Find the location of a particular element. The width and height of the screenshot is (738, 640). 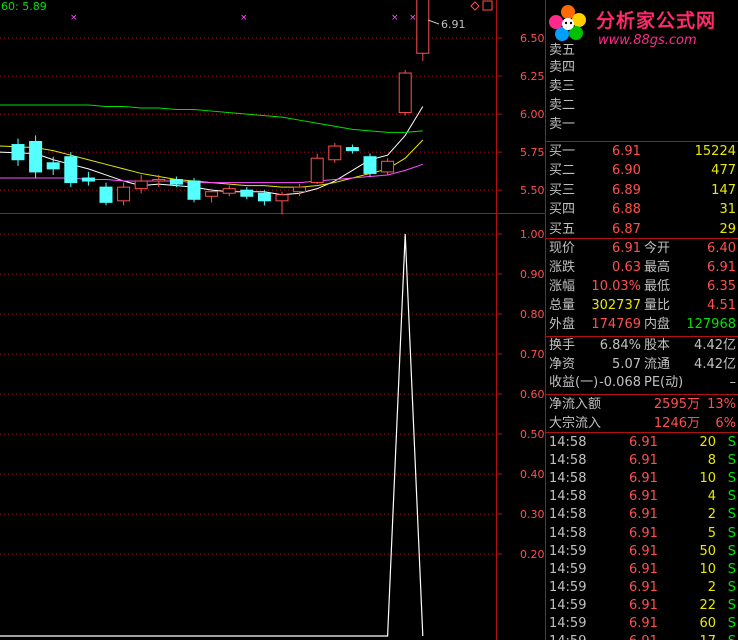

bid-volume: 477 is located at coordinates (723, 171).